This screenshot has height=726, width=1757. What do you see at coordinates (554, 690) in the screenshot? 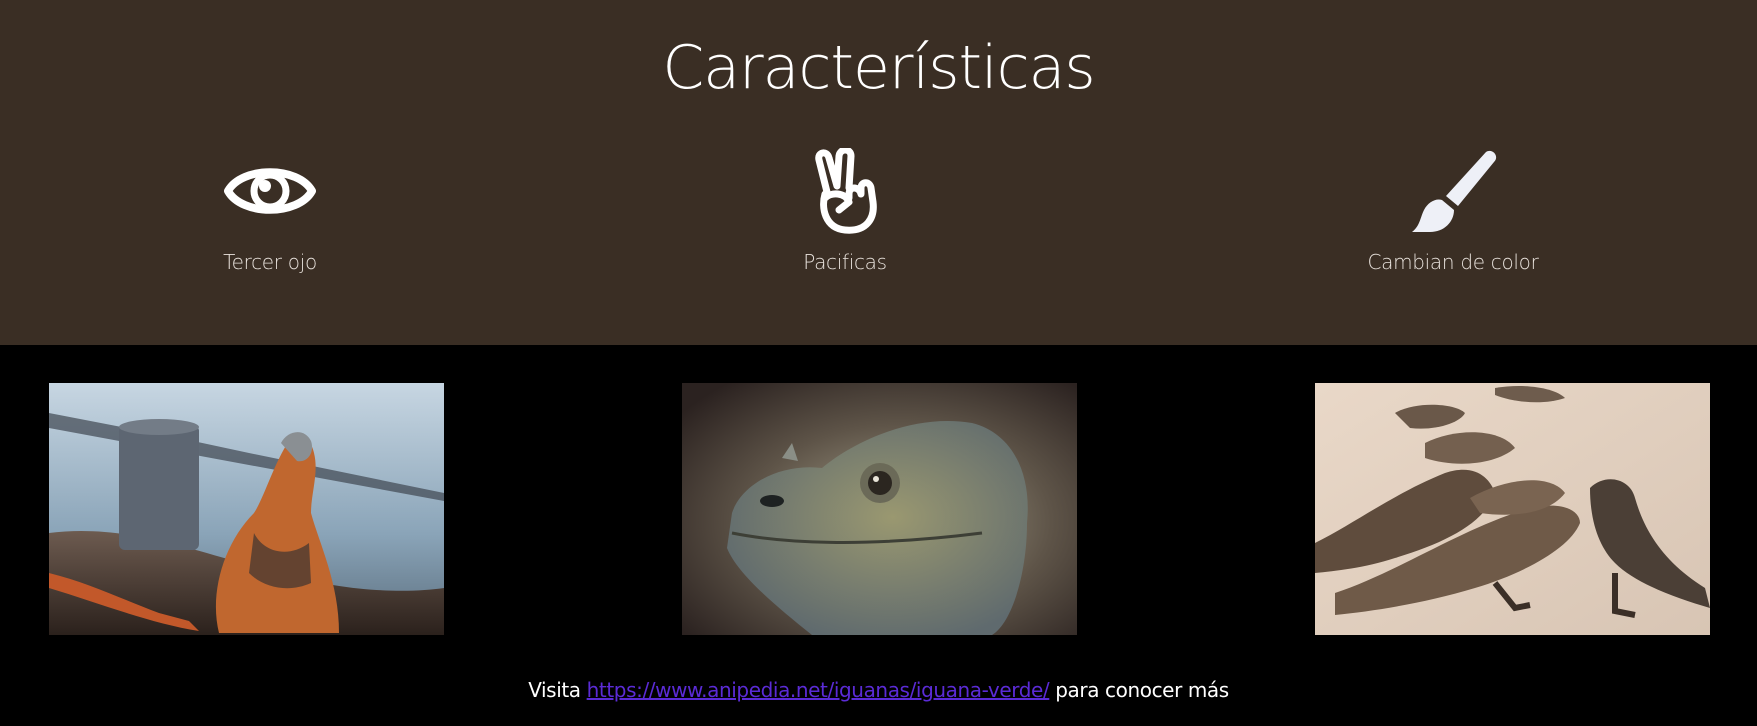
I see `footer-prefix: Visita` at bounding box center [554, 690].